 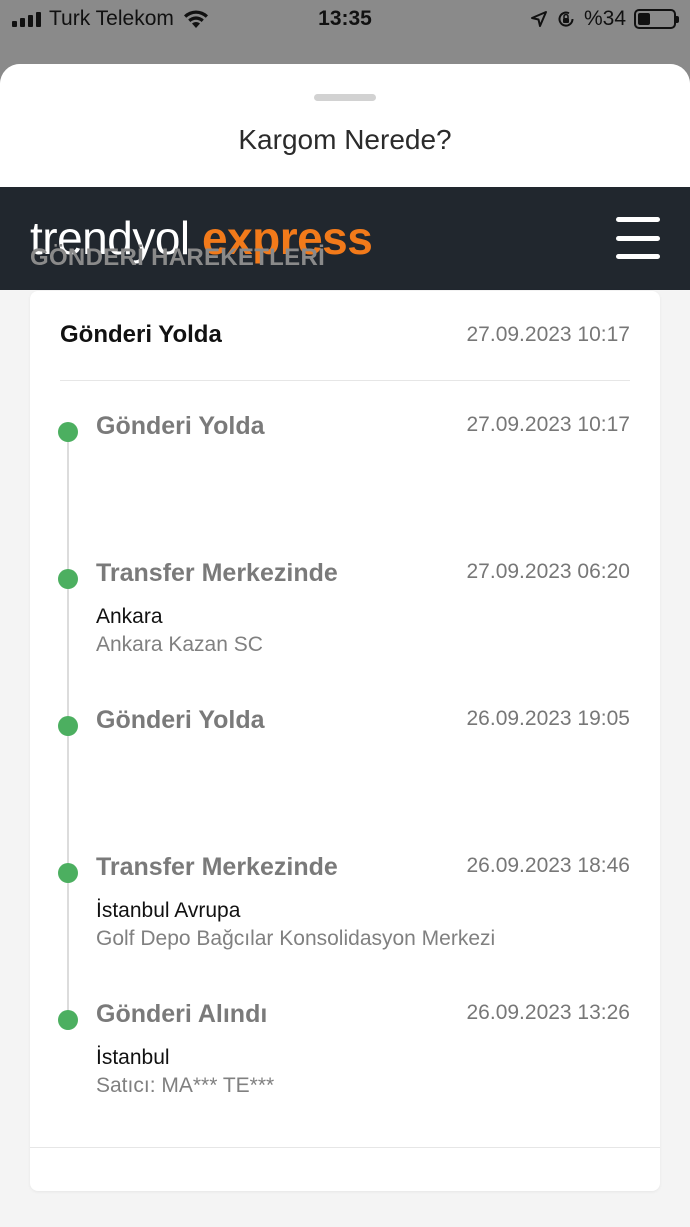 I want to click on rotation-lock-icon, so click(x=566, y=19).